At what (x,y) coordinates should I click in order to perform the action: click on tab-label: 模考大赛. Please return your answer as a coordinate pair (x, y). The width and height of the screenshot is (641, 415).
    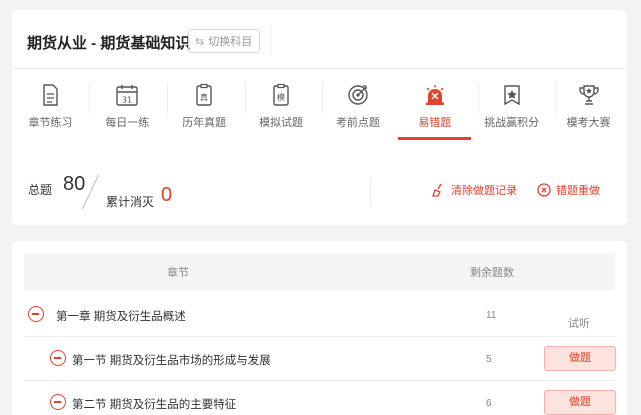
    Looking at the image, I should click on (588, 123).